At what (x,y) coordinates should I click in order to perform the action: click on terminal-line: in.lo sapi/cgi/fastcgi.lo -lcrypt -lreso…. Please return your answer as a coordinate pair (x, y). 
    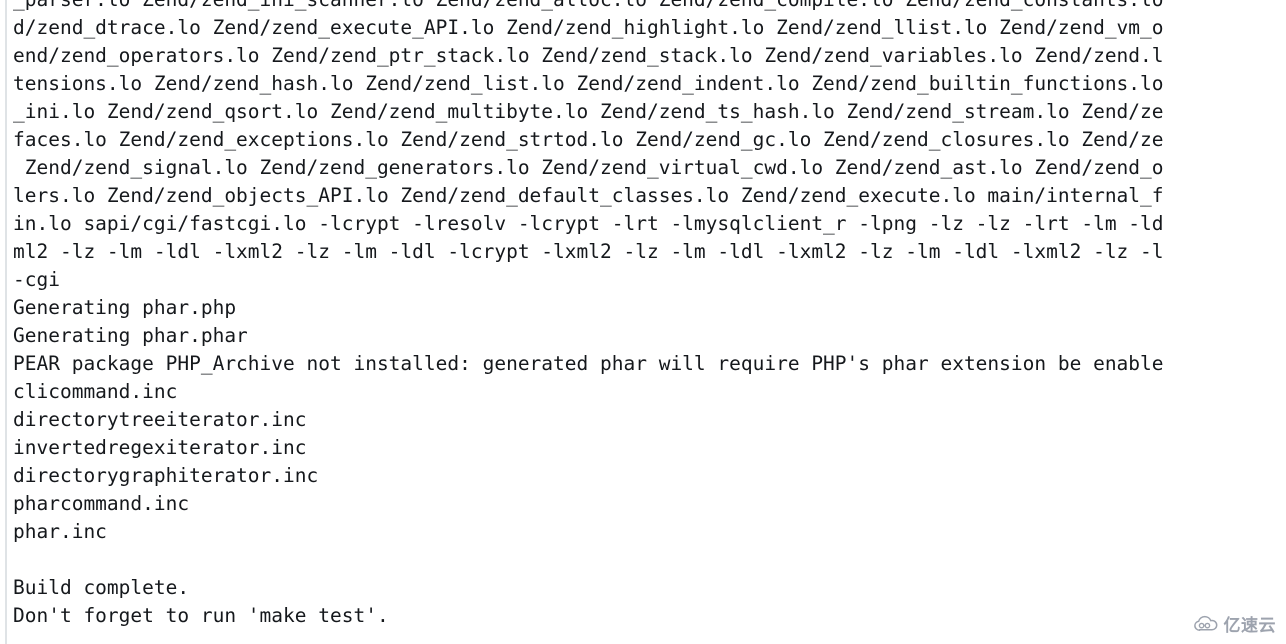
    Looking at the image, I should click on (588, 223).